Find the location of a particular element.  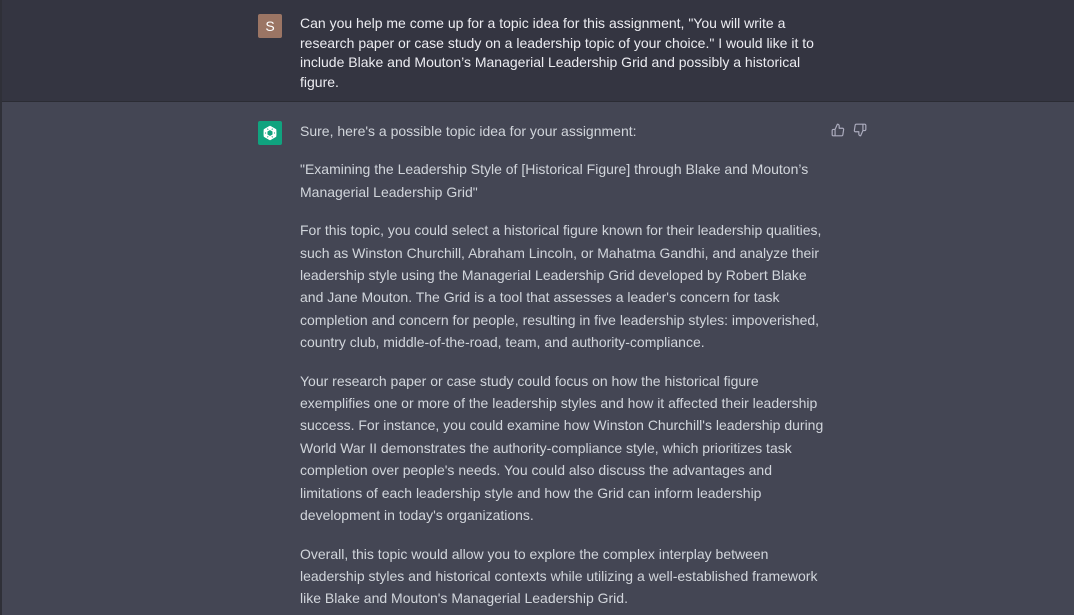

user-avatar: S is located at coordinates (270, 26).